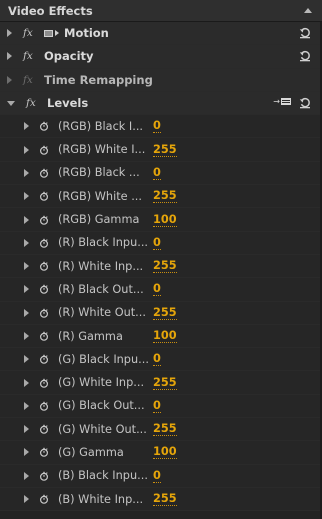 The height and width of the screenshot is (519, 322). Describe the element at coordinates (161, 34) in the screenshot. I see `effect-row-motion: fx Motion` at that location.